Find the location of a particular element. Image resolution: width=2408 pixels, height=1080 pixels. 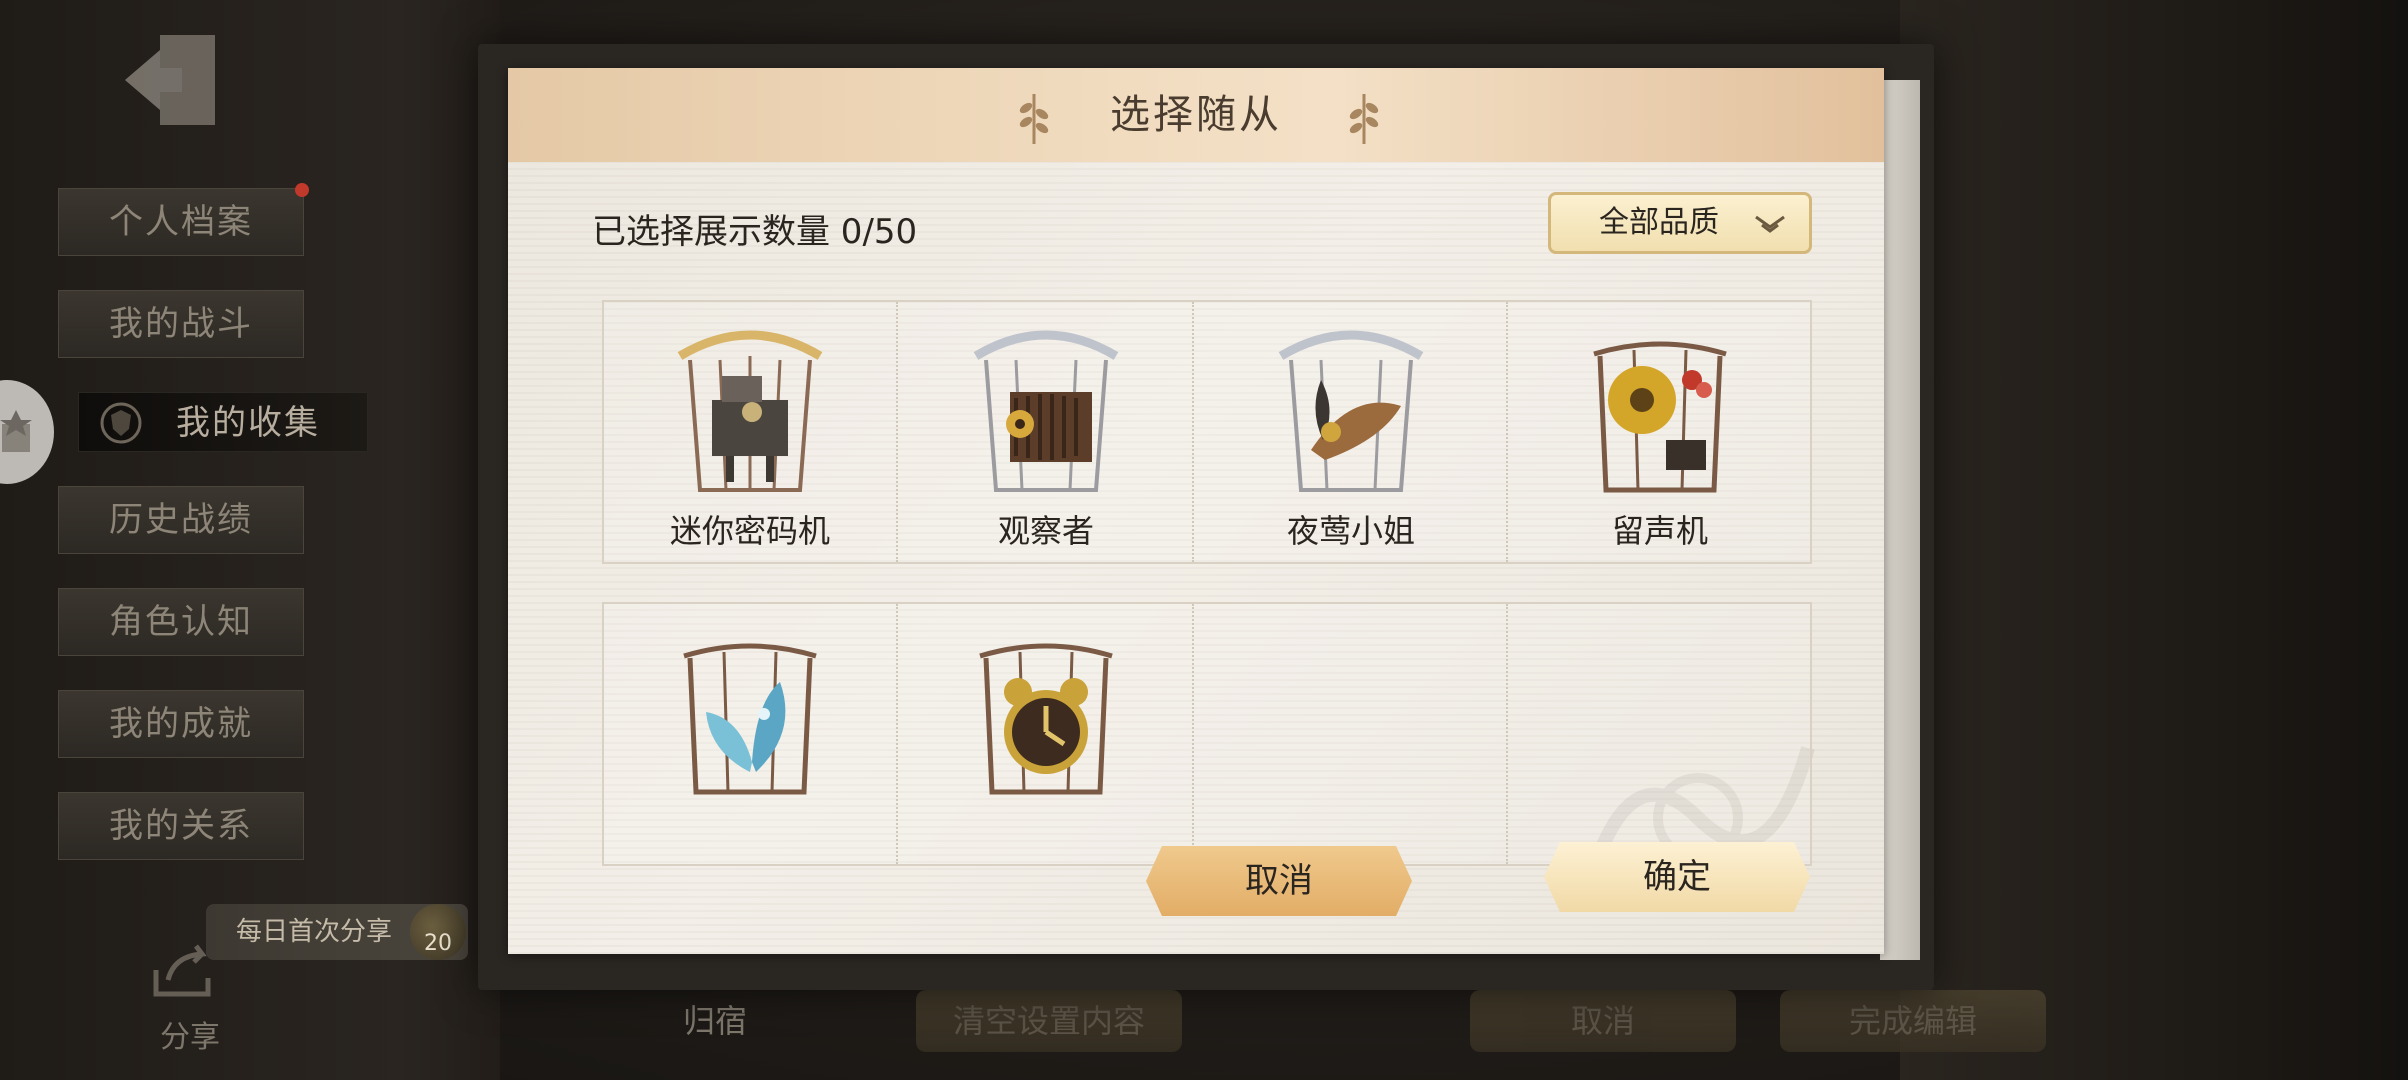

observer-follower-icon is located at coordinates (1046, 411).